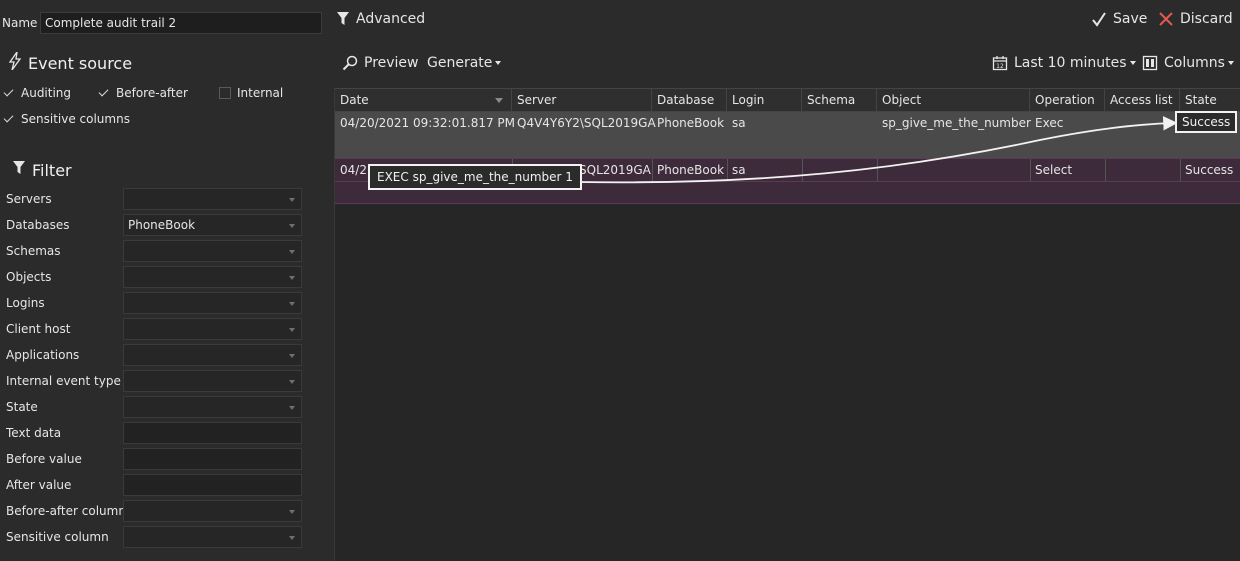 Image resolution: width=1240 pixels, height=561 pixels. I want to click on filter-state-combo, so click(212, 407).